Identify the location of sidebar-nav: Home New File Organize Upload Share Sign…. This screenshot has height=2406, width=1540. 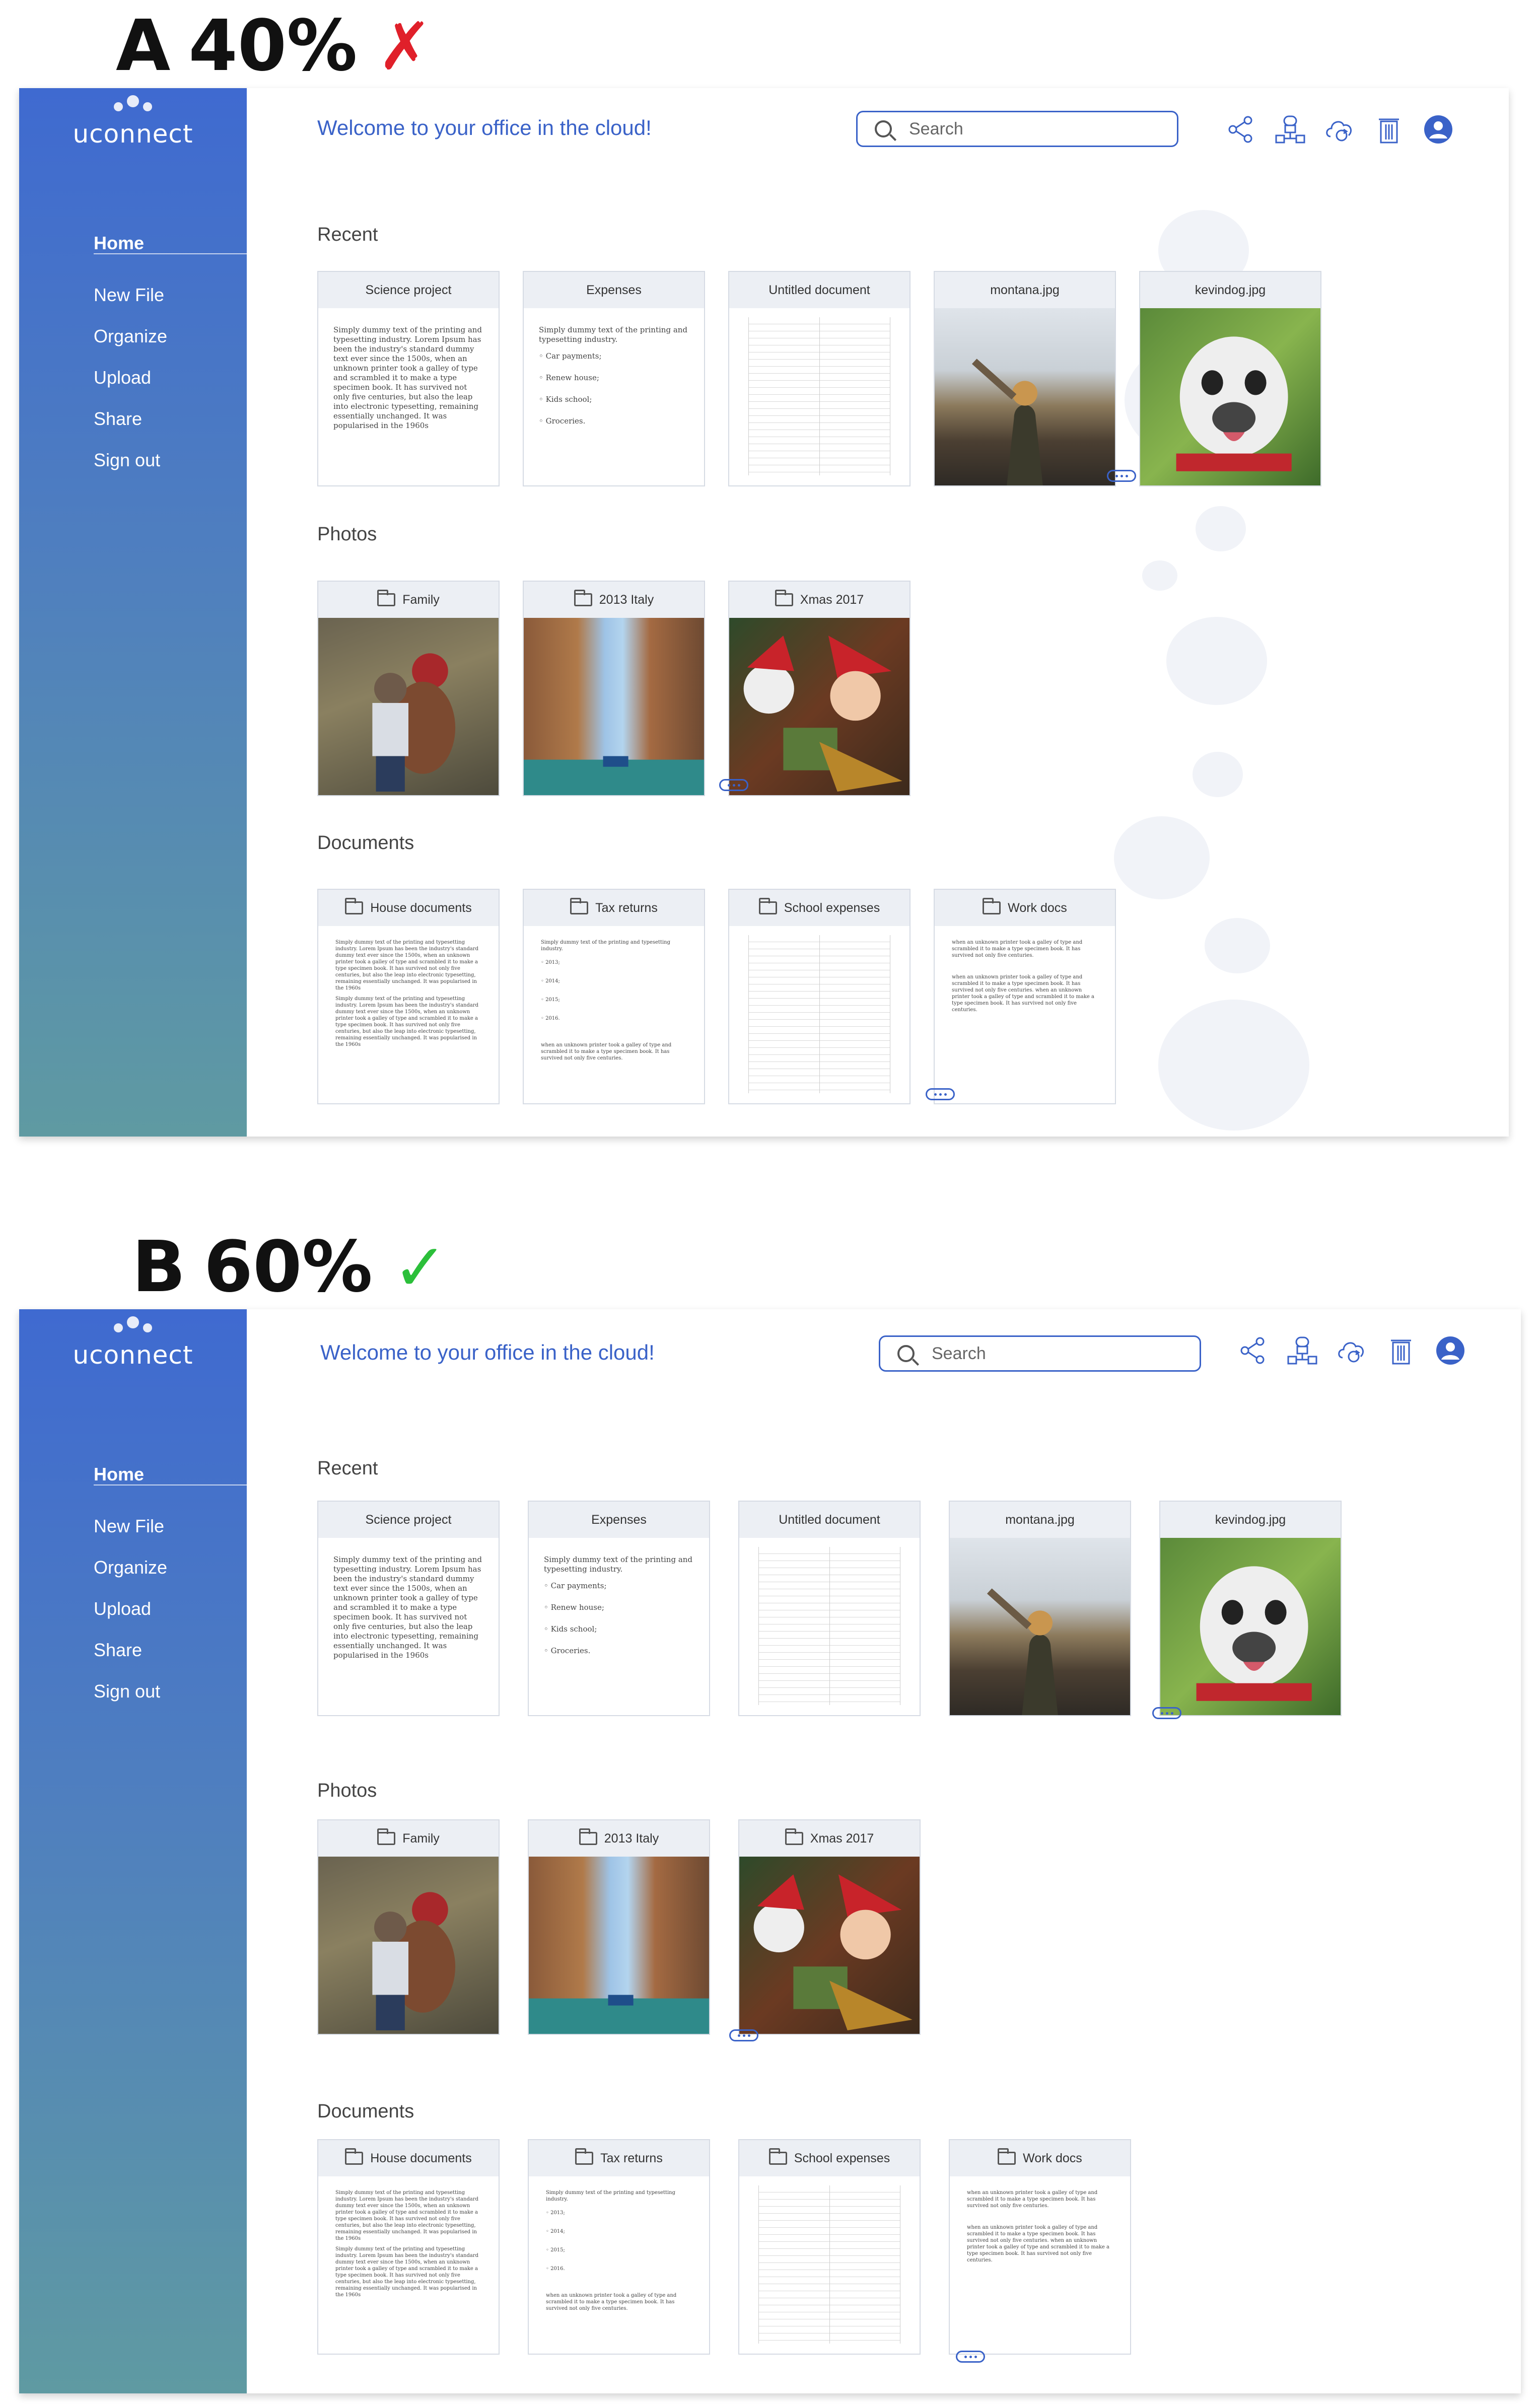
(170, 1588).